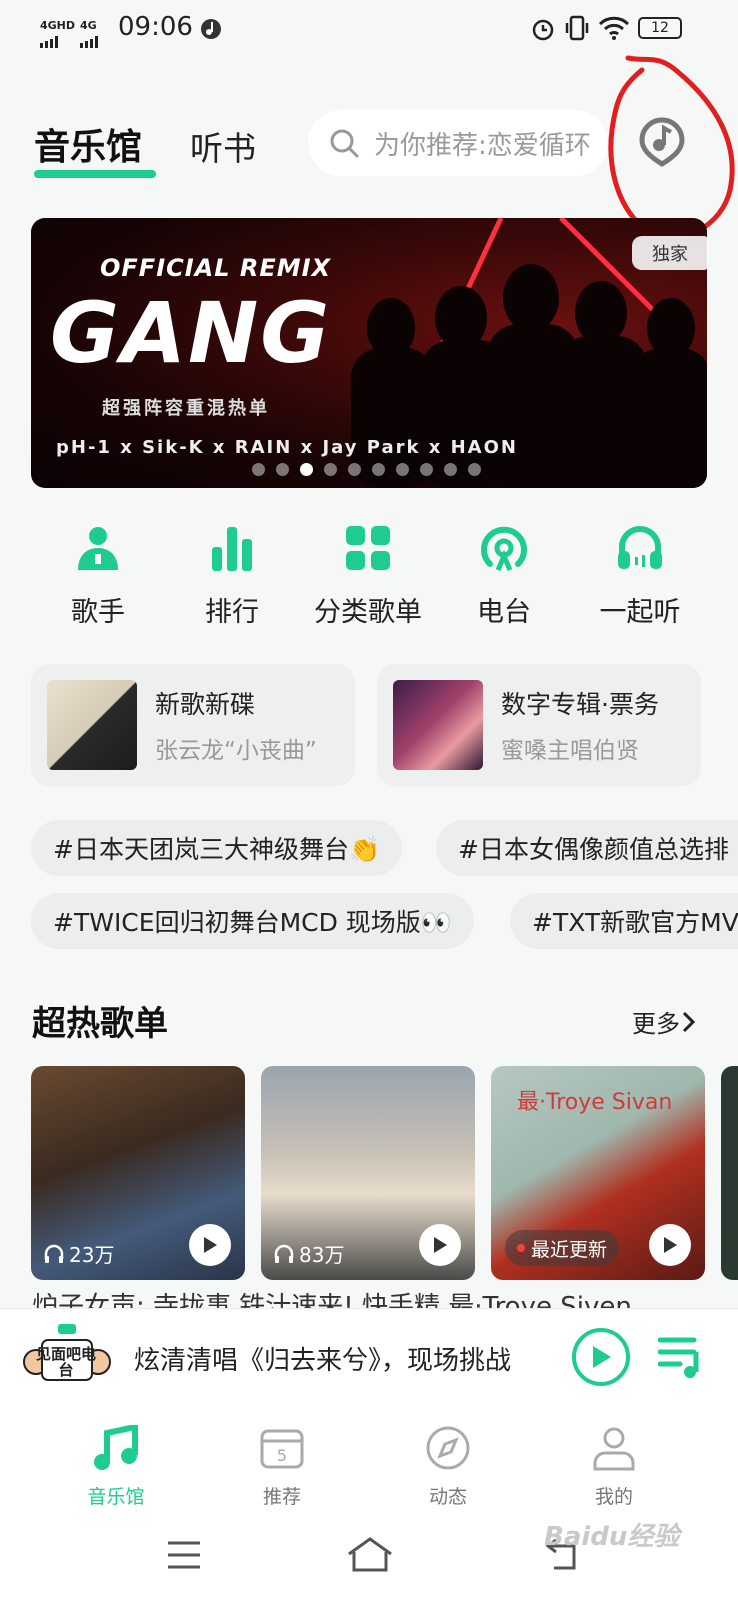  What do you see at coordinates (504, 548) in the screenshot?
I see `radio-icon` at bounding box center [504, 548].